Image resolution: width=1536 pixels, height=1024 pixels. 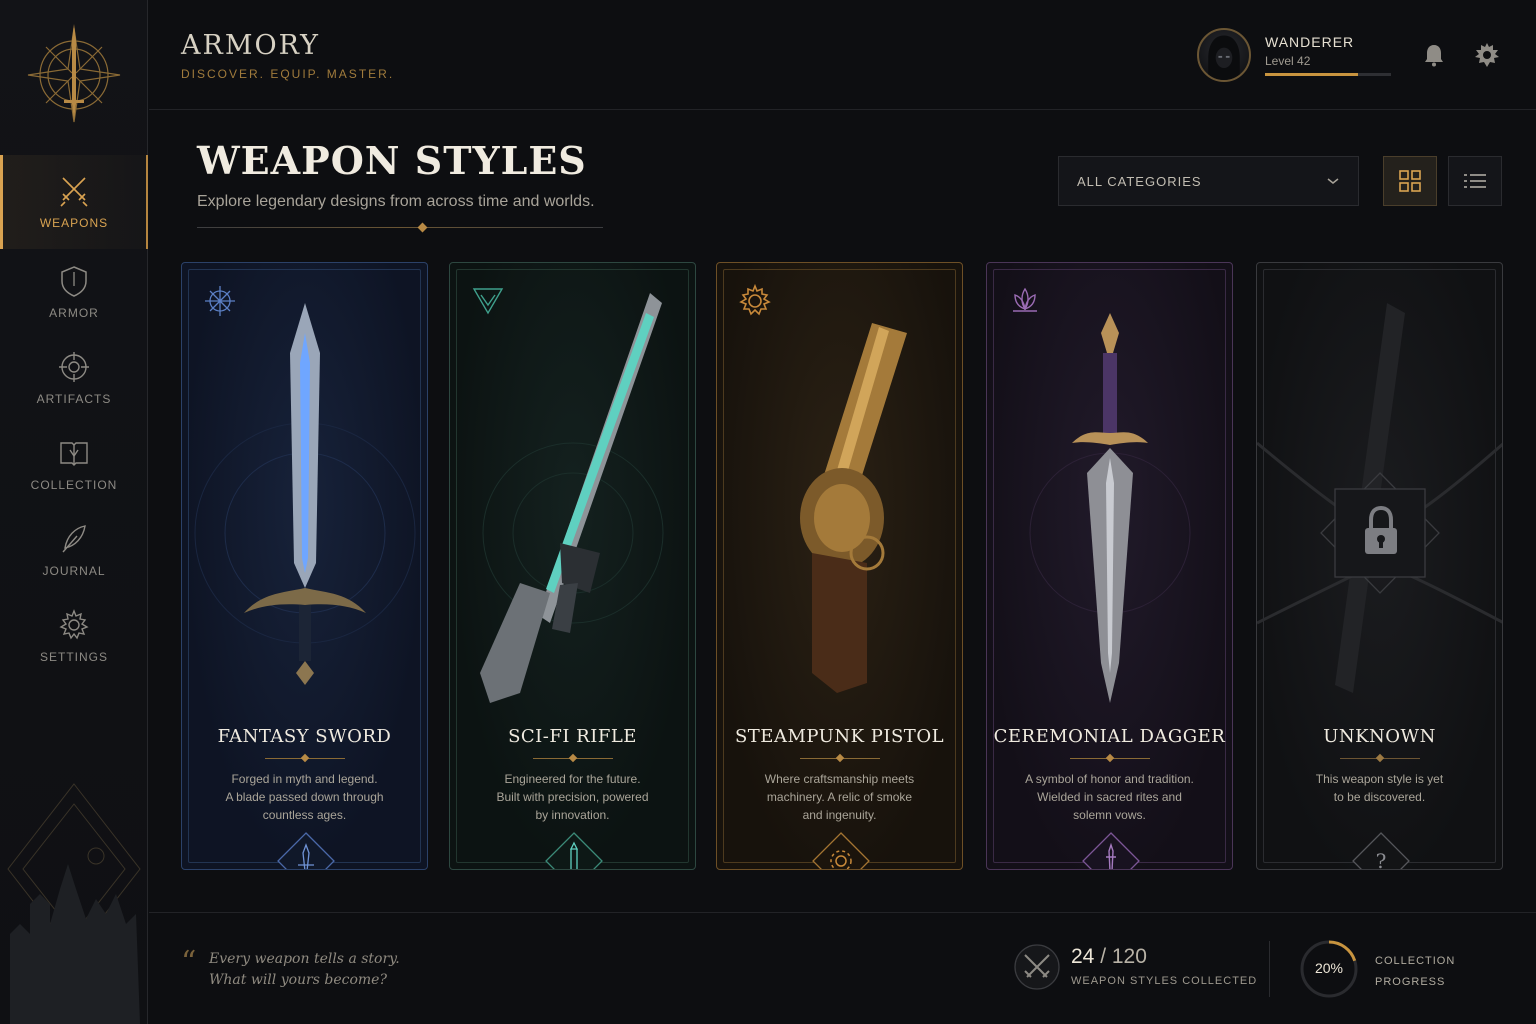 I want to click on category-dropdown: ALL CATEGORIES, so click(x=1208, y=181).